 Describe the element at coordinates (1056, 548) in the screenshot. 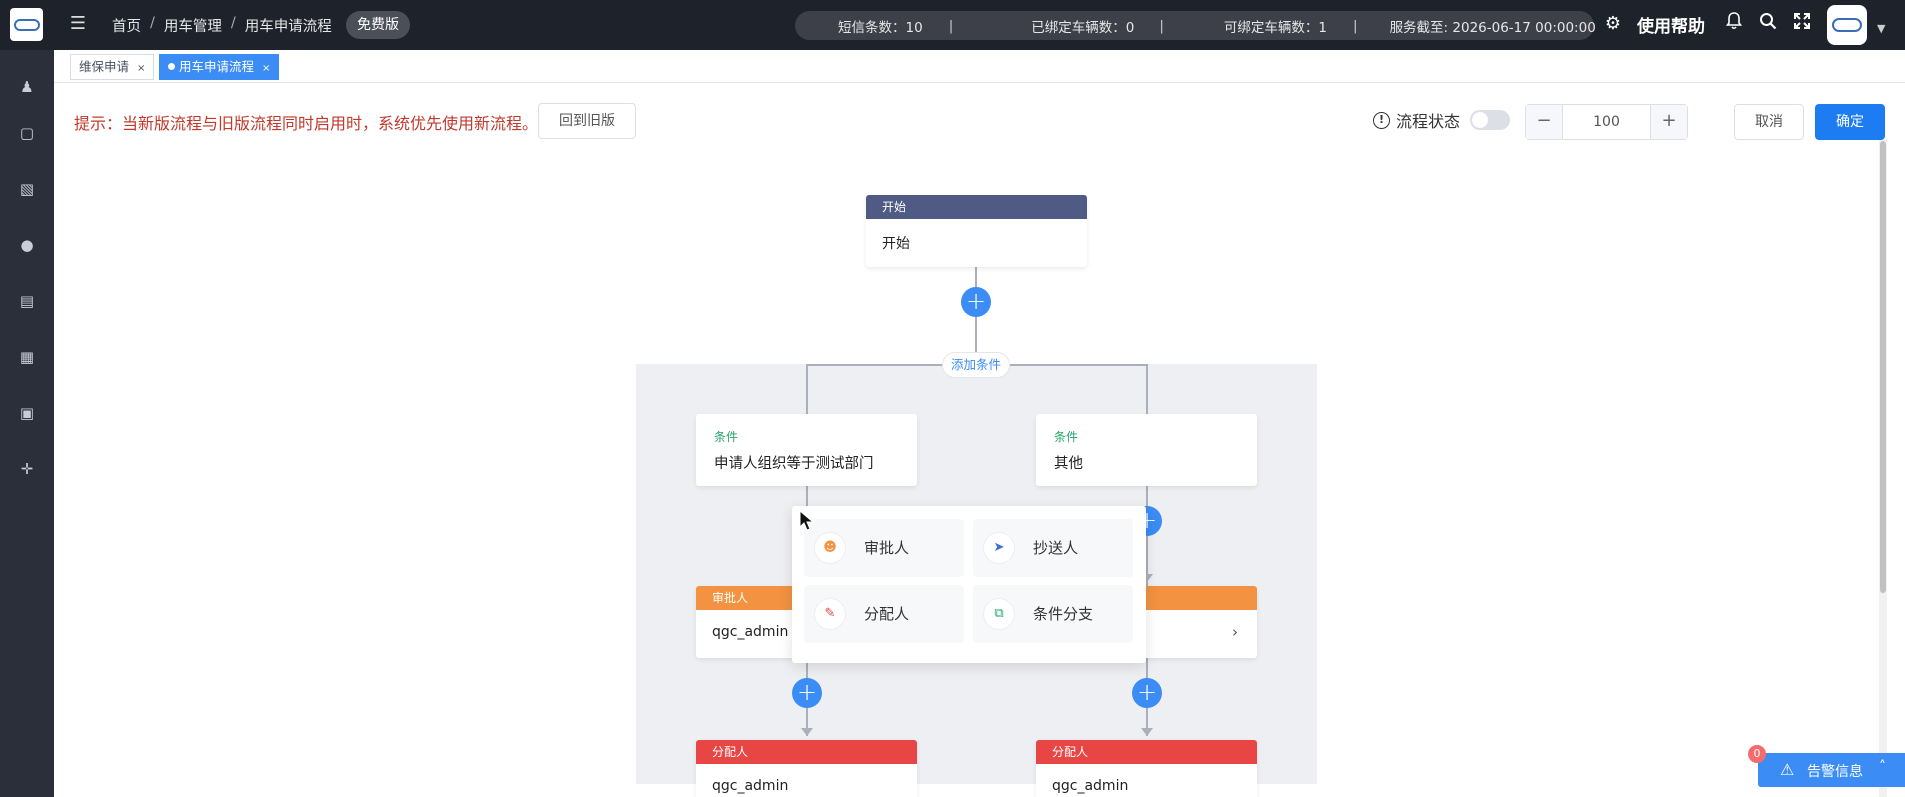

I see `option-label: 抄送人` at that location.